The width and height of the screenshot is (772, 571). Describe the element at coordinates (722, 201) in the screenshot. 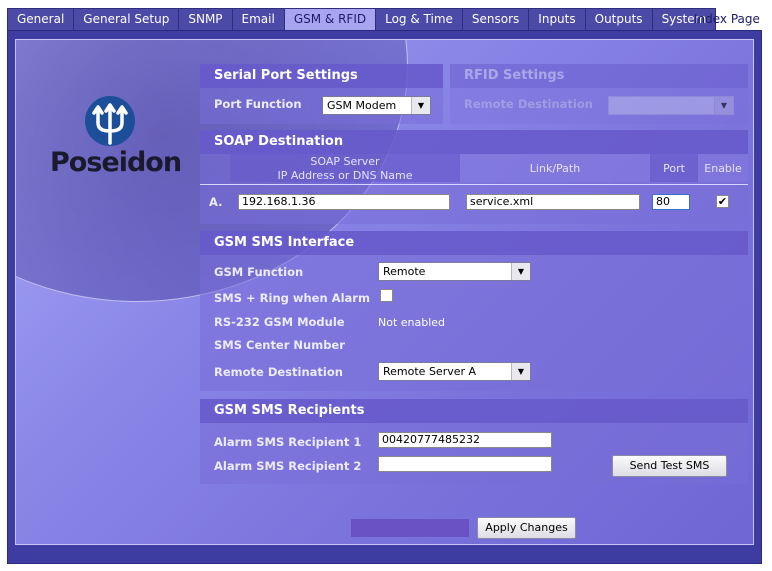

I see `soap-enable-checkbox: ✔` at that location.